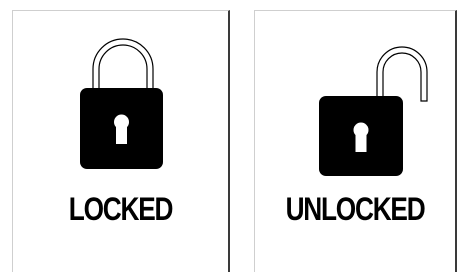 This screenshot has height=272, width=467. What do you see at coordinates (402, 74) in the screenshot?
I see `shackle-open` at bounding box center [402, 74].